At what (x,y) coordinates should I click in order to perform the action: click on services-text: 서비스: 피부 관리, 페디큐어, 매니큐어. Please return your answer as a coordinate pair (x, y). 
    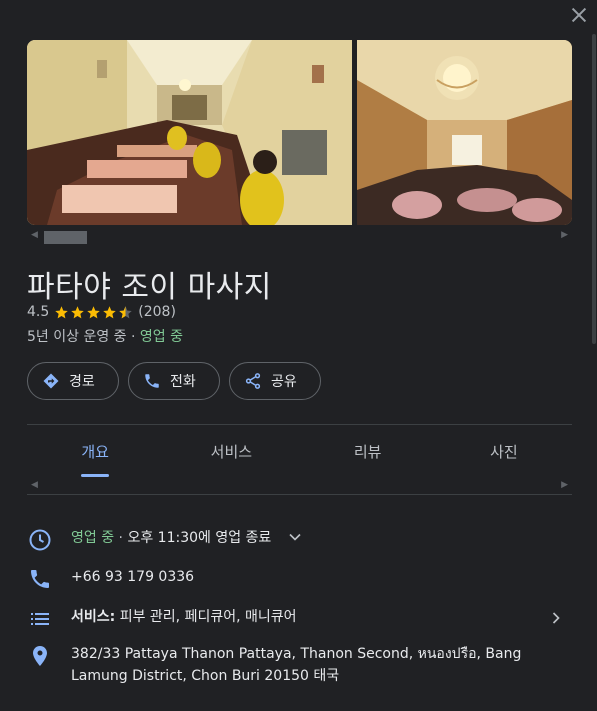
    Looking at the image, I should click on (184, 617).